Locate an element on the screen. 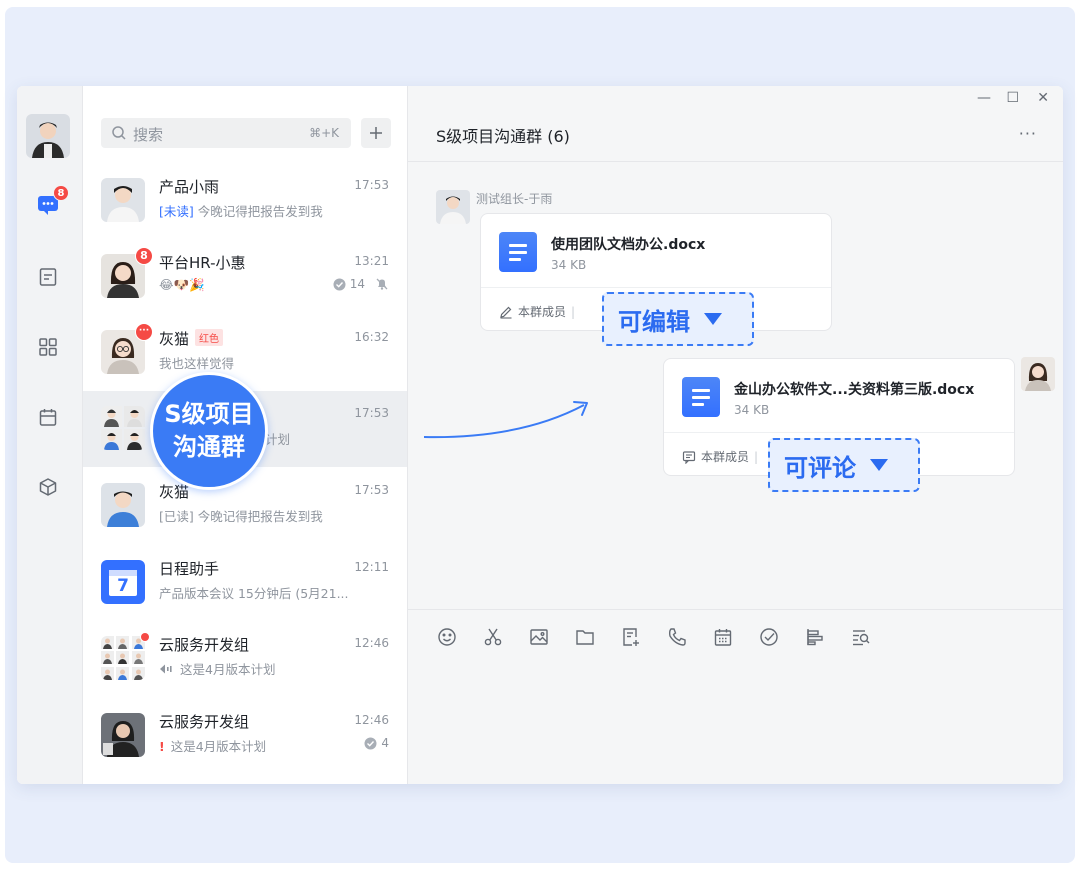  alert-mark: ! is located at coordinates (162, 746).